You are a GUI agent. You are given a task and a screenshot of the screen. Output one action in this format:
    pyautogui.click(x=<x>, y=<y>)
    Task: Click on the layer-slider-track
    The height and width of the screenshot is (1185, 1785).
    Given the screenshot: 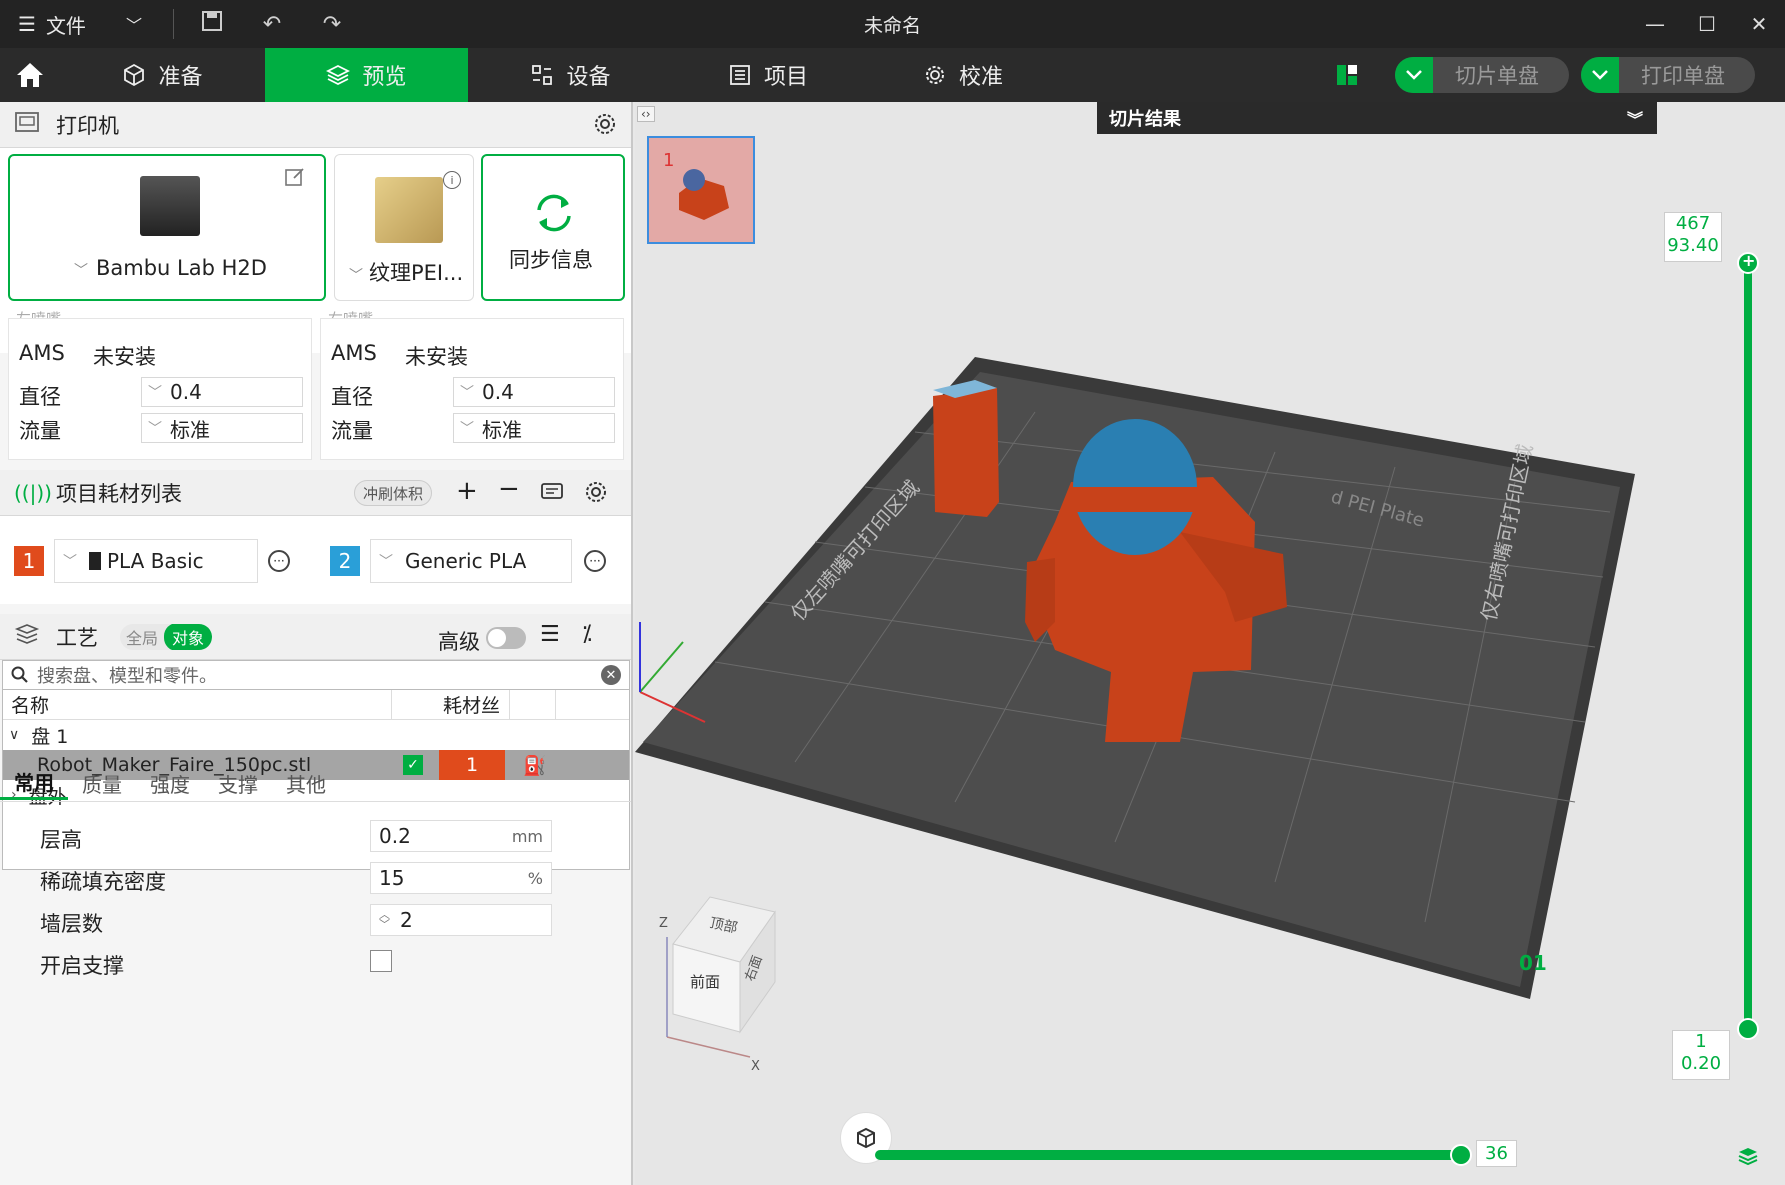 What is the action you would take?
    pyautogui.click(x=1748, y=647)
    